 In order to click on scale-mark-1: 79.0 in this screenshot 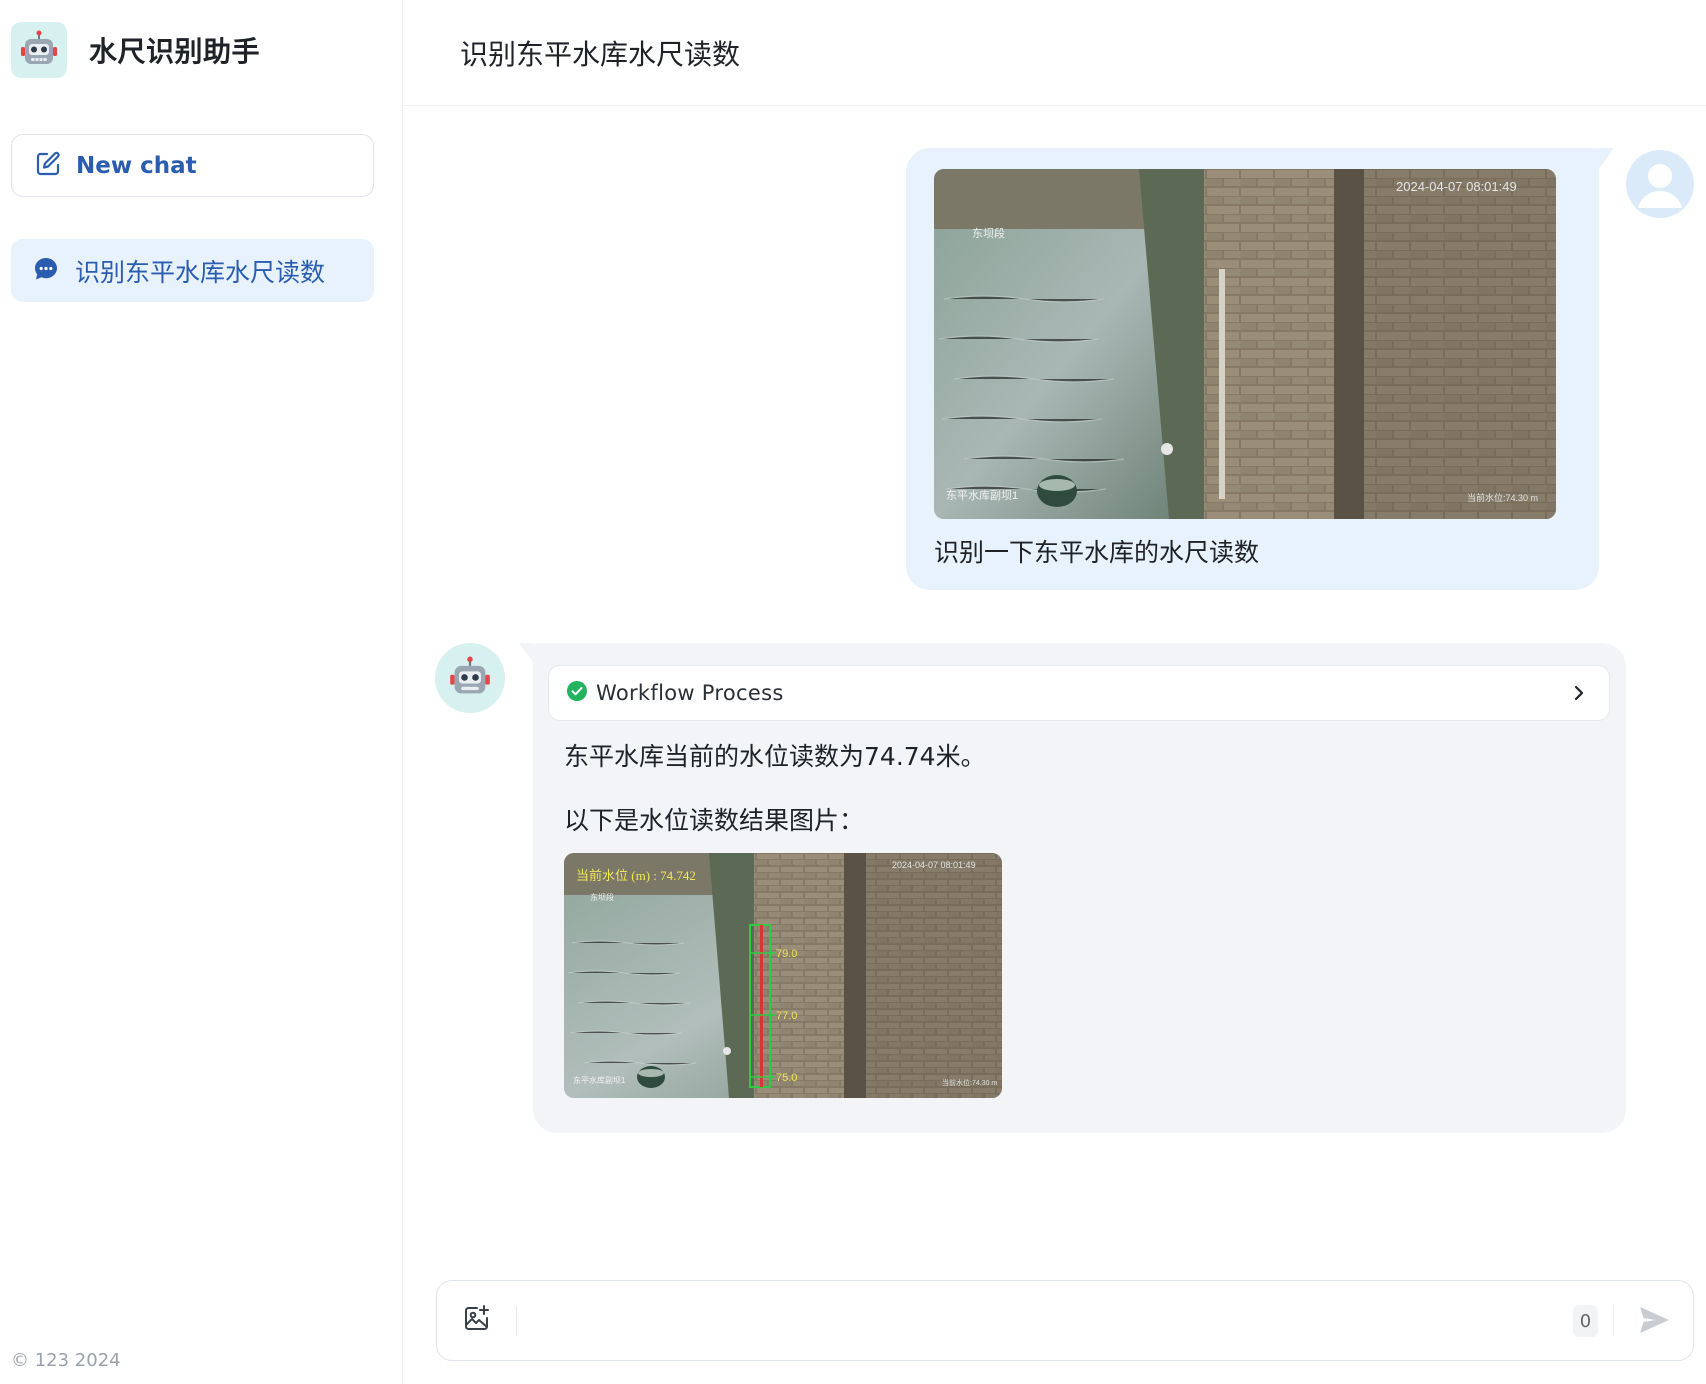, I will do `click(786, 954)`.